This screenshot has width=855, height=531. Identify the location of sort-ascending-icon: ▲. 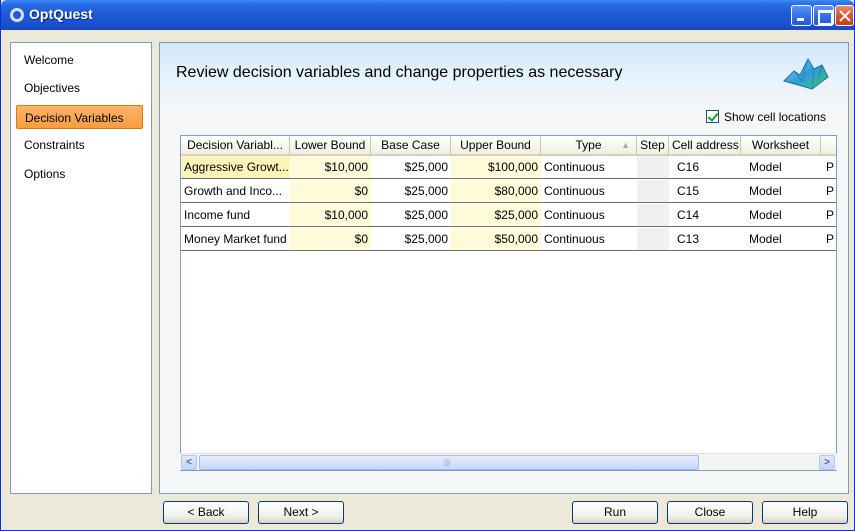
(625, 145).